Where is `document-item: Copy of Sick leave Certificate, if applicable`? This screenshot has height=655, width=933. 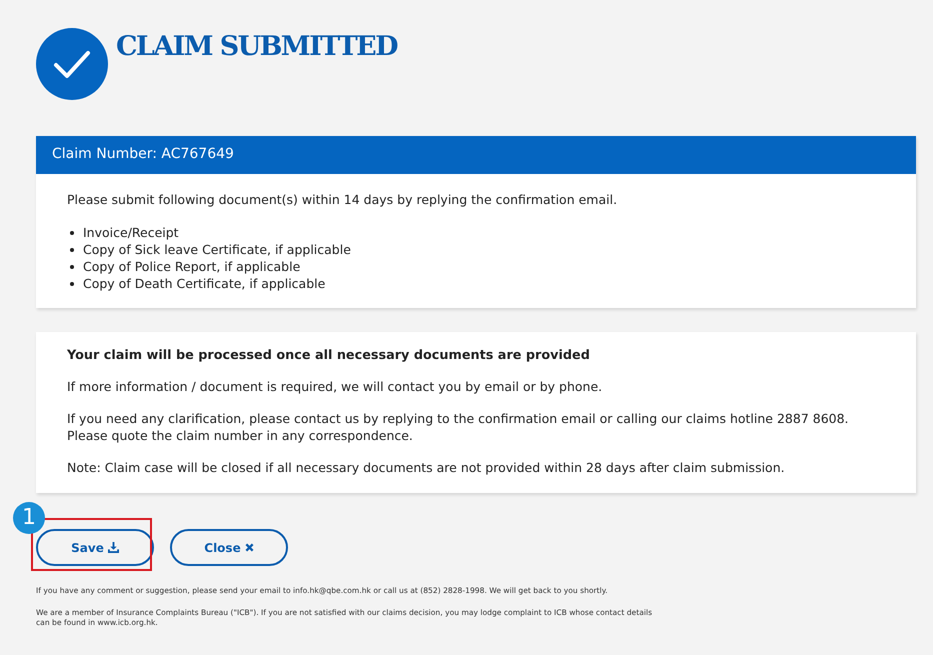
document-item: Copy of Sick leave Certificate, if applicable is located at coordinates (217, 249).